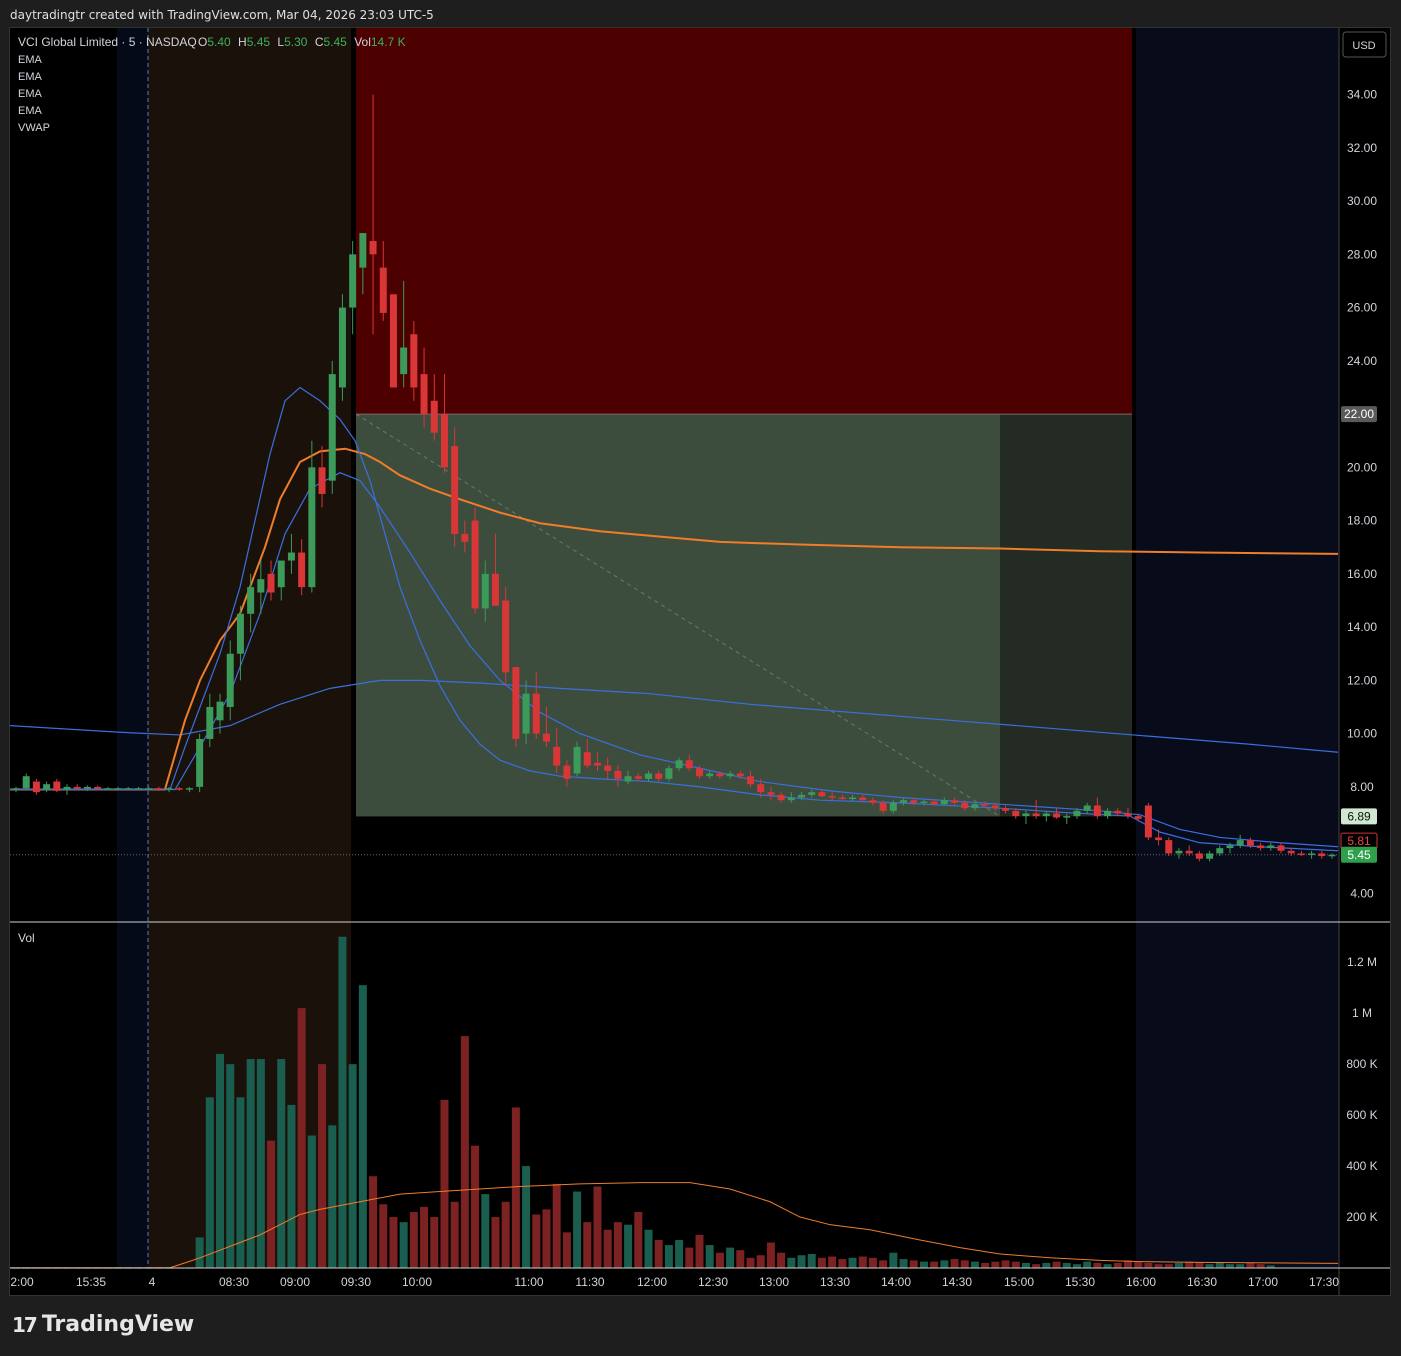 The width and height of the screenshot is (1401, 1356). What do you see at coordinates (202, 42) in the screenshot?
I see `legend-o-label: O` at bounding box center [202, 42].